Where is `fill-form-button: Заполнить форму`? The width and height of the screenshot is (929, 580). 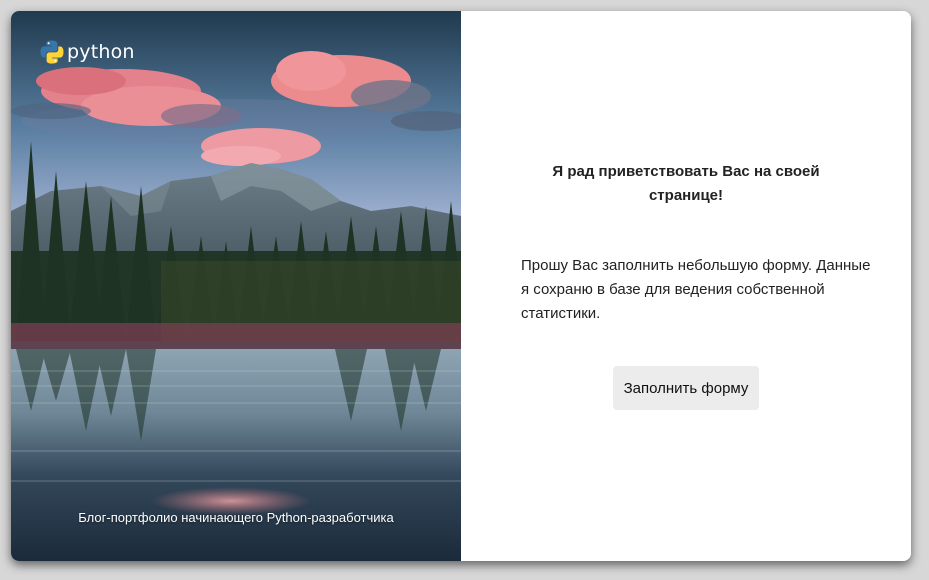
fill-form-button: Заполнить форму is located at coordinates (686, 388).